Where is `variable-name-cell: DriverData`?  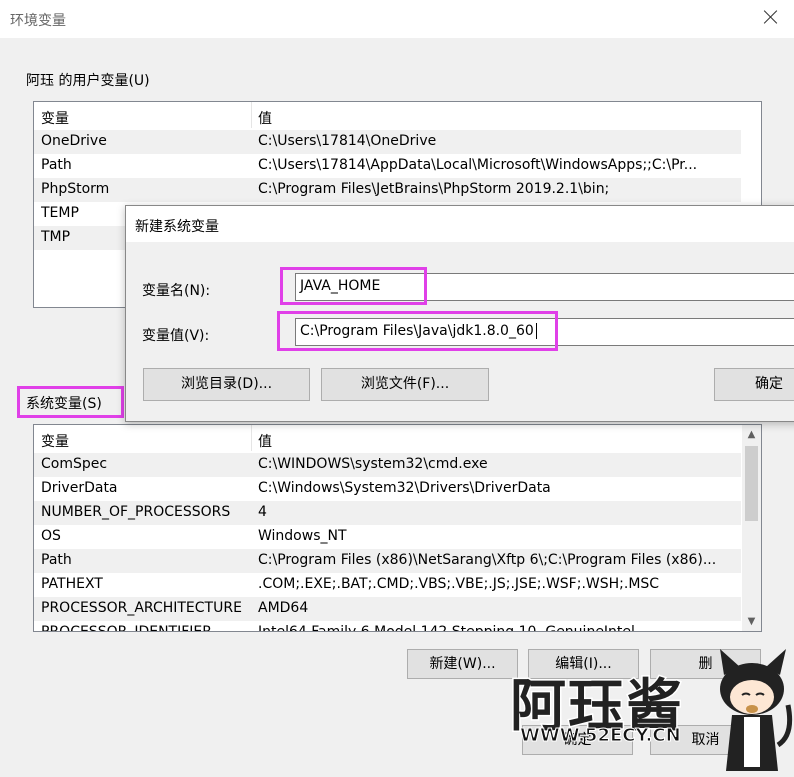
variable-name-cell: DriverData is located at coordinates (79, 488).